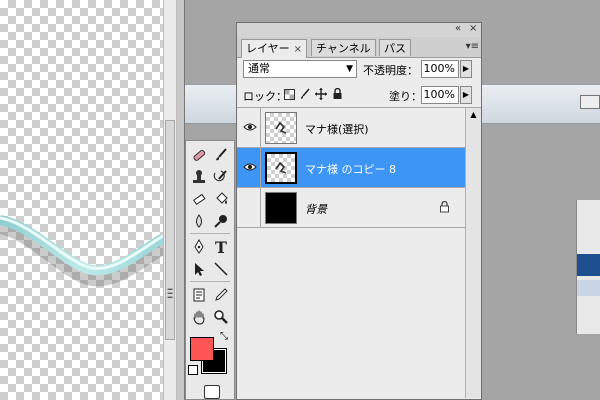  I want to click on fill-label: 塗り：, so click(405, 96).